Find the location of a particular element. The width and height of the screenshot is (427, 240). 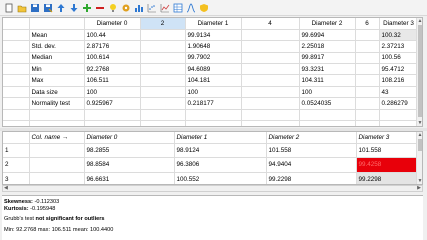

row-number: 3 is located at coordinates (16, 178).